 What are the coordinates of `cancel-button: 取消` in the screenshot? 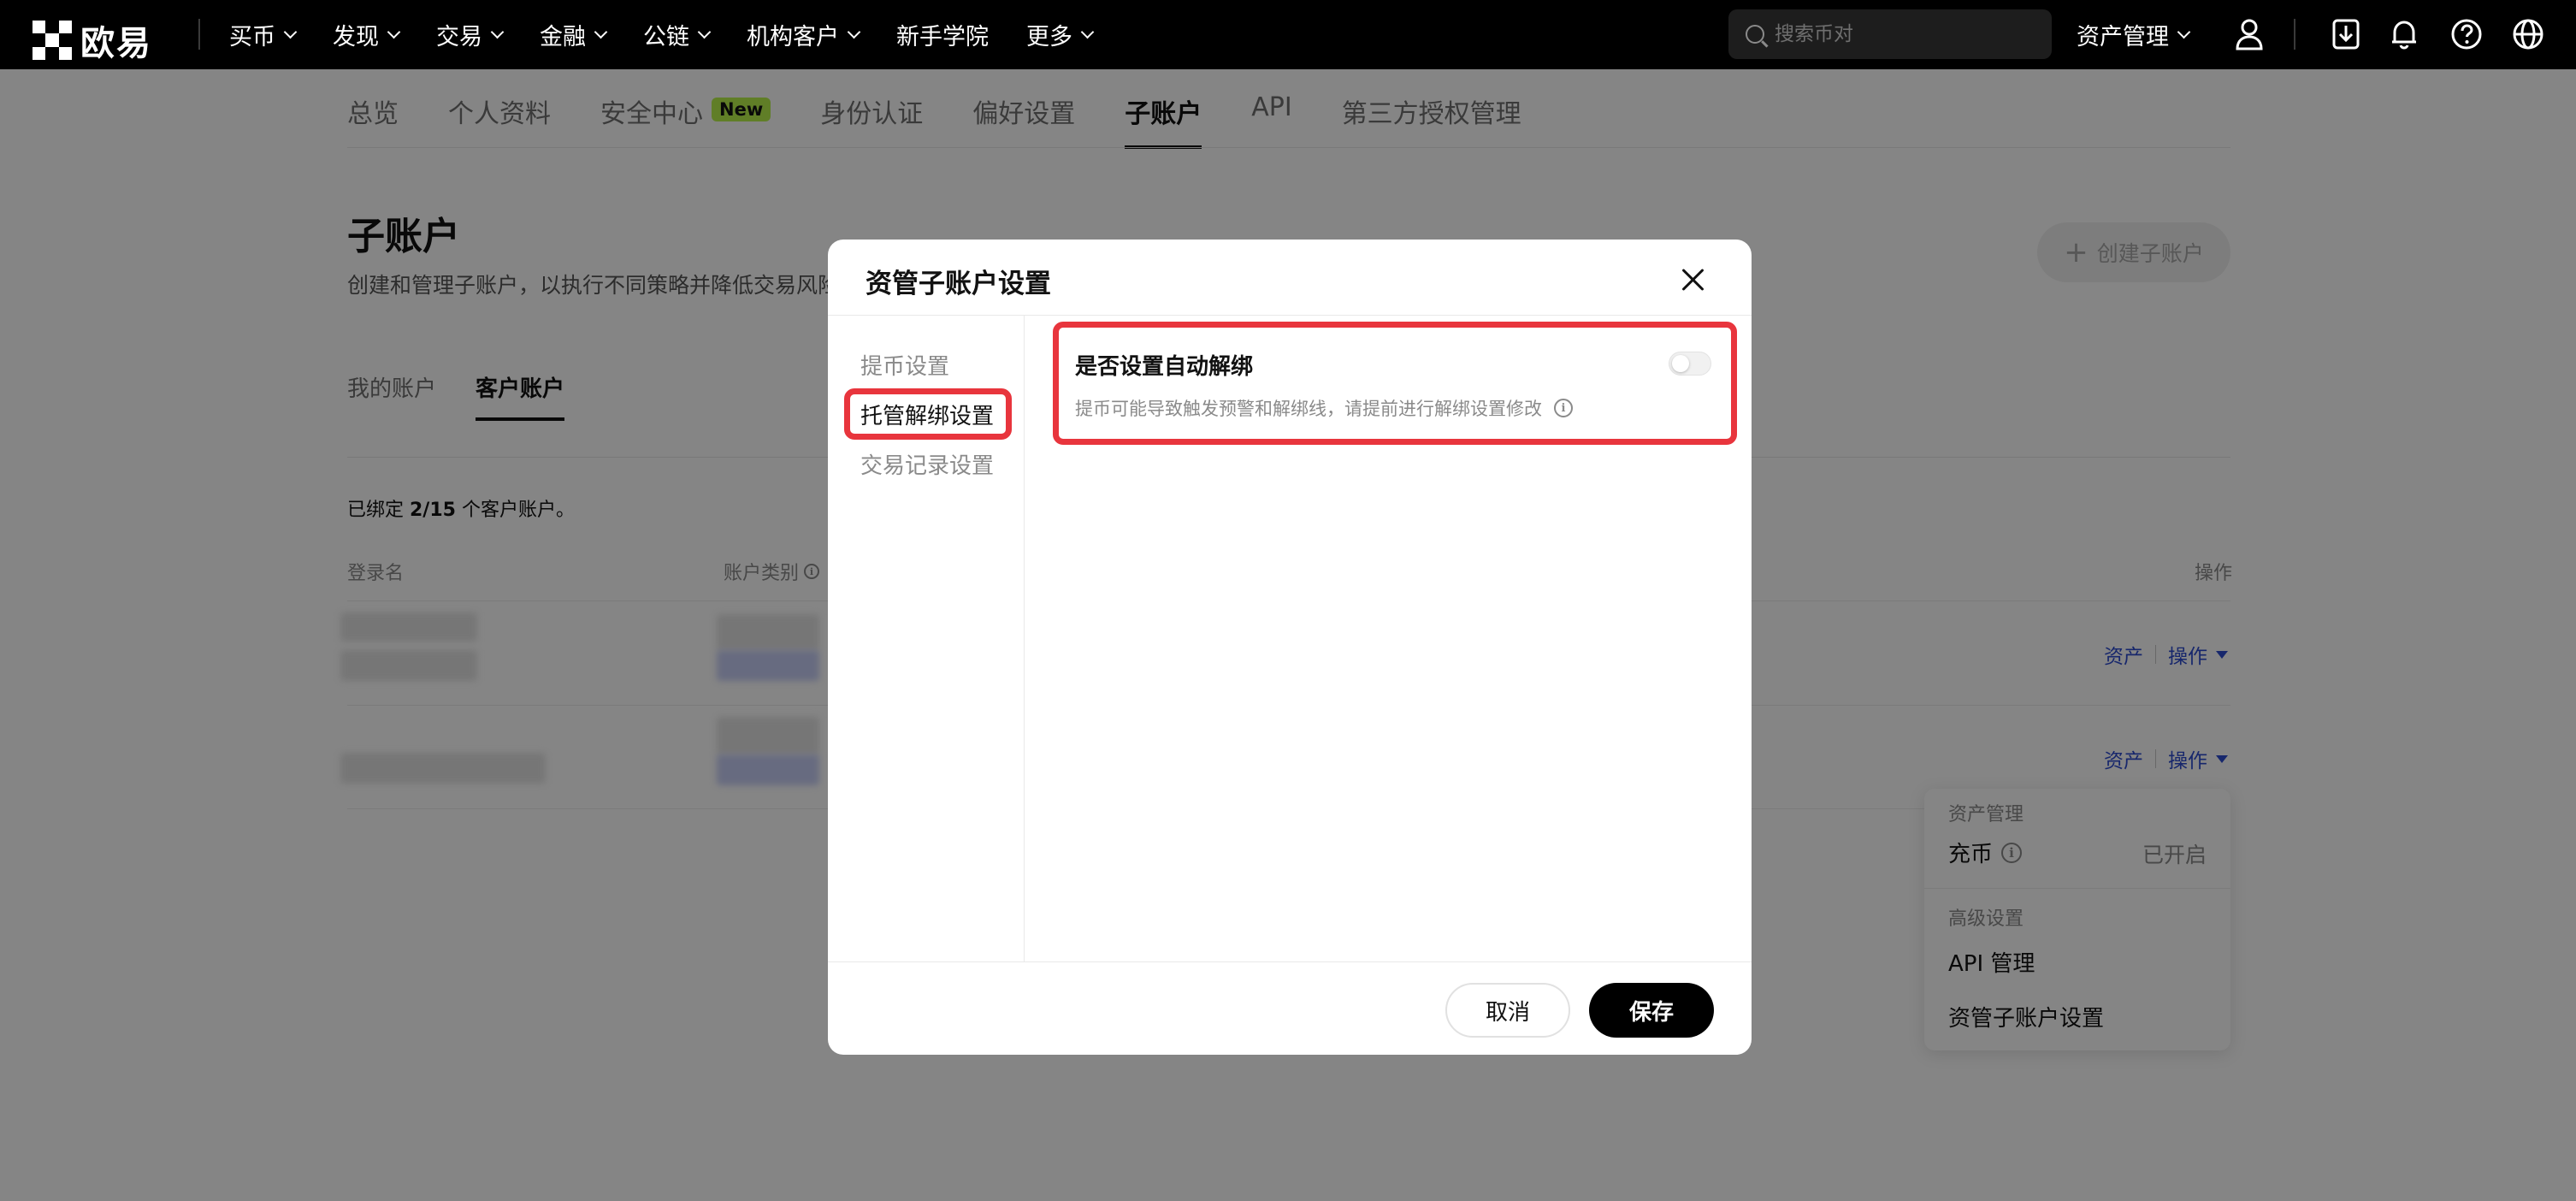 It's located at (1507, 1010).